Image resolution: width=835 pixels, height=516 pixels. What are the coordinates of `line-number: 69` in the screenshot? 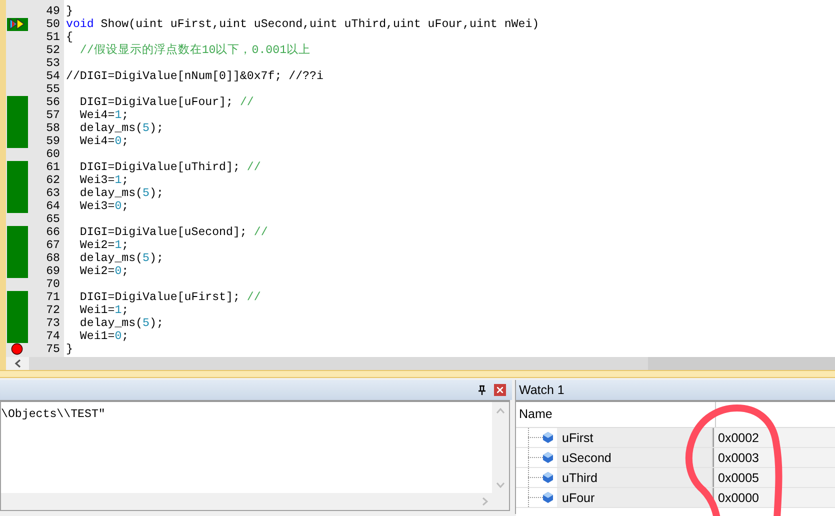 It's located at (53, 271).